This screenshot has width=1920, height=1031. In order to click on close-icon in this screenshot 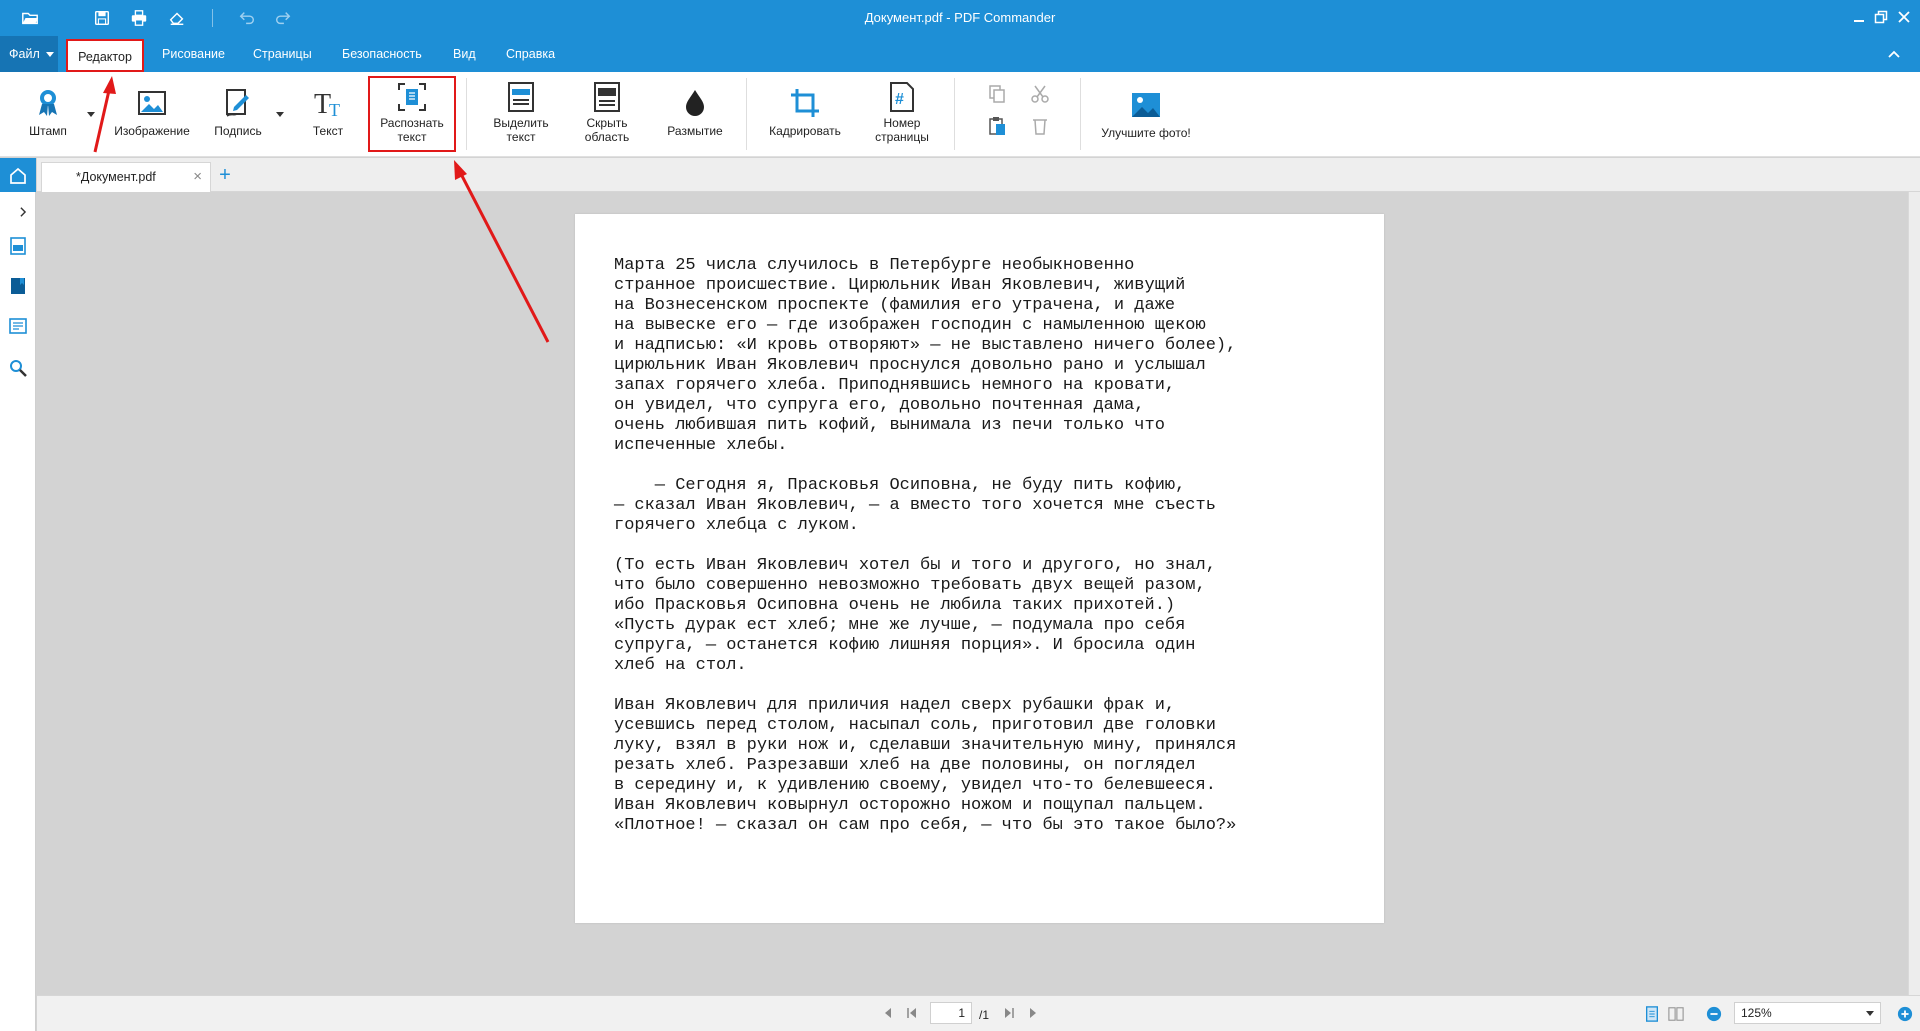, I will do `click(1904, 17)`.